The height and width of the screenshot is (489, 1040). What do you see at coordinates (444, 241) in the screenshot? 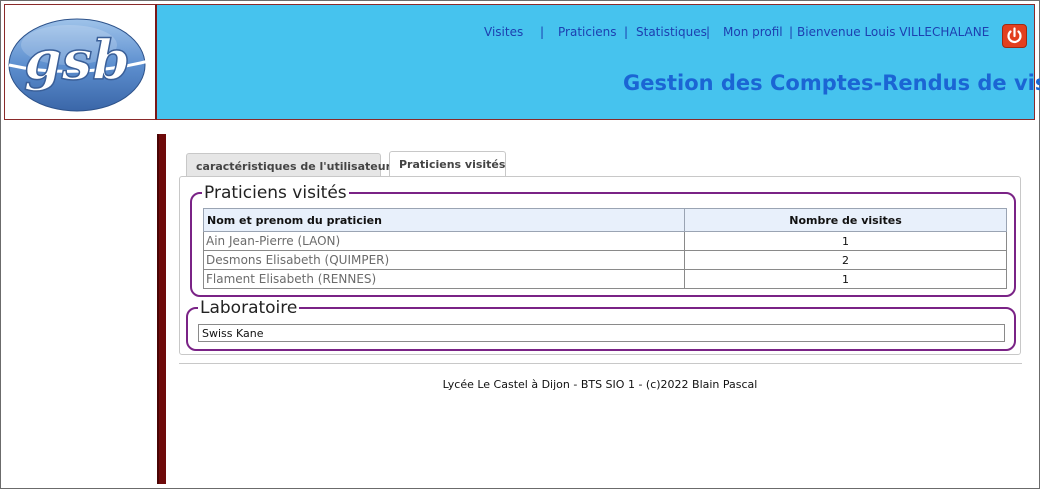
I see `praticien-name: Ain Jean-Pierre (LAON)` at bounding box center [444, 241].